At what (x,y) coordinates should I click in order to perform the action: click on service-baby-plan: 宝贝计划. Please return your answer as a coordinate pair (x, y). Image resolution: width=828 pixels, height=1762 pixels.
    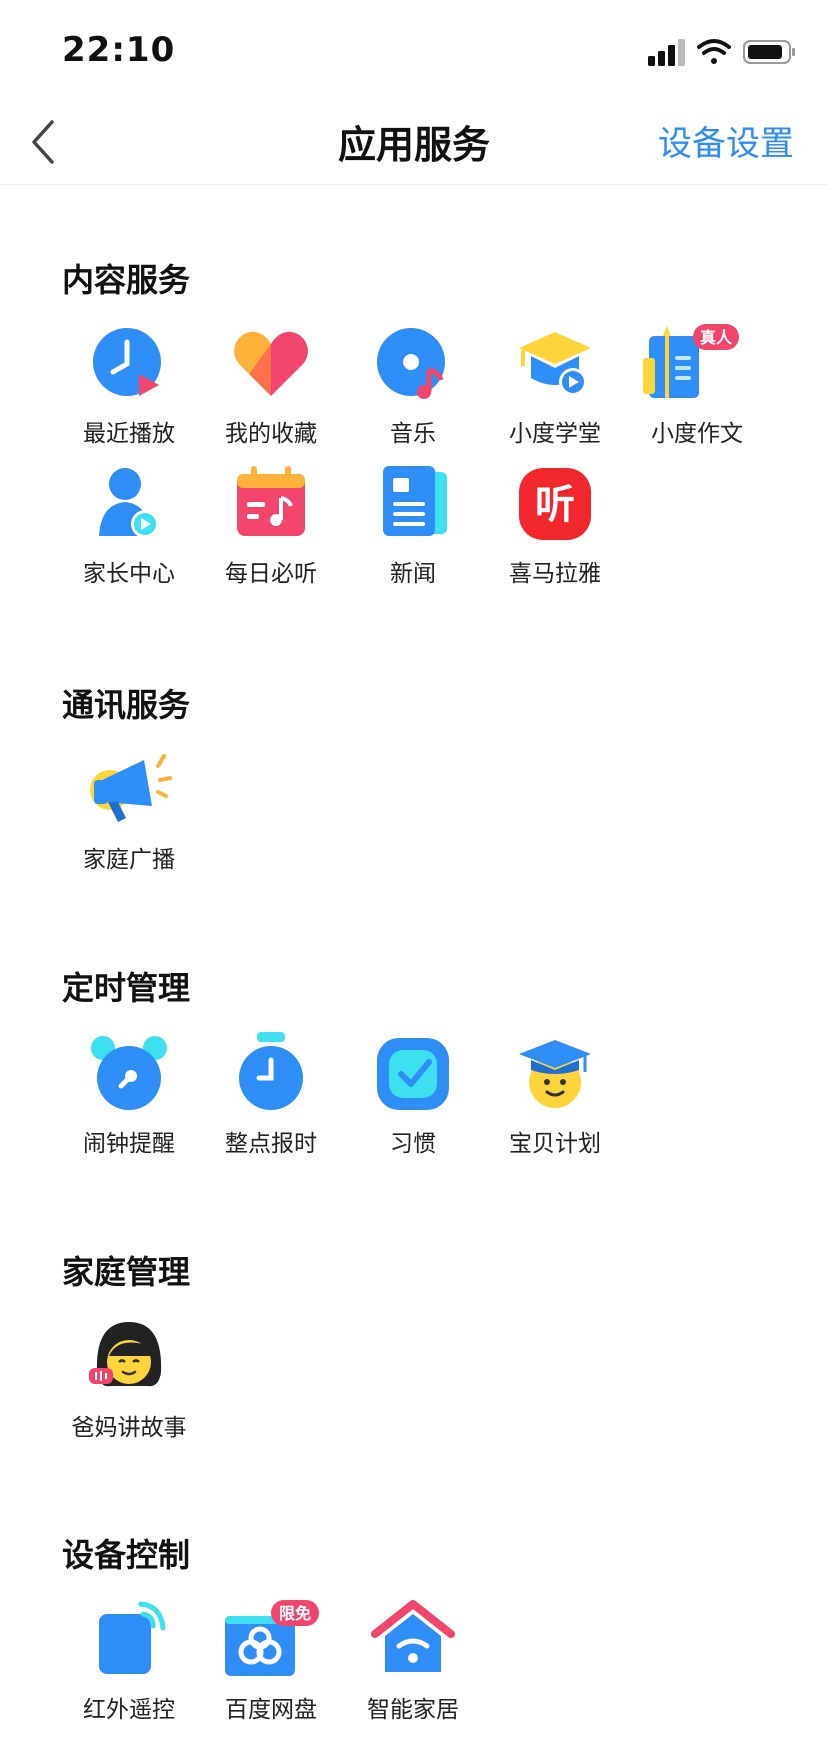
    Looking at the image, I should click on (555, 1102).